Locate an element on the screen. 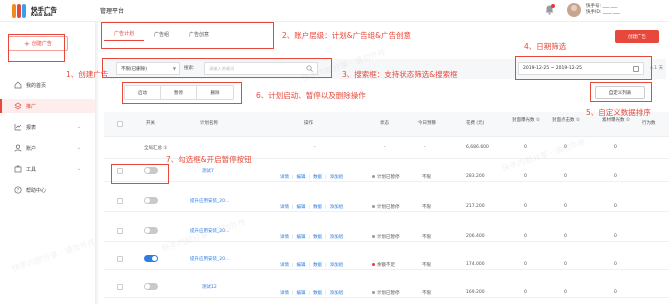 The height and width of the screenshot is (304, 669). sidebar: + 创建广告 我的首页 推广 报表 ⌄ 账户 ⌄ 工具 ⌄ ? 帮助中心 is located at coordinates (48, 163).